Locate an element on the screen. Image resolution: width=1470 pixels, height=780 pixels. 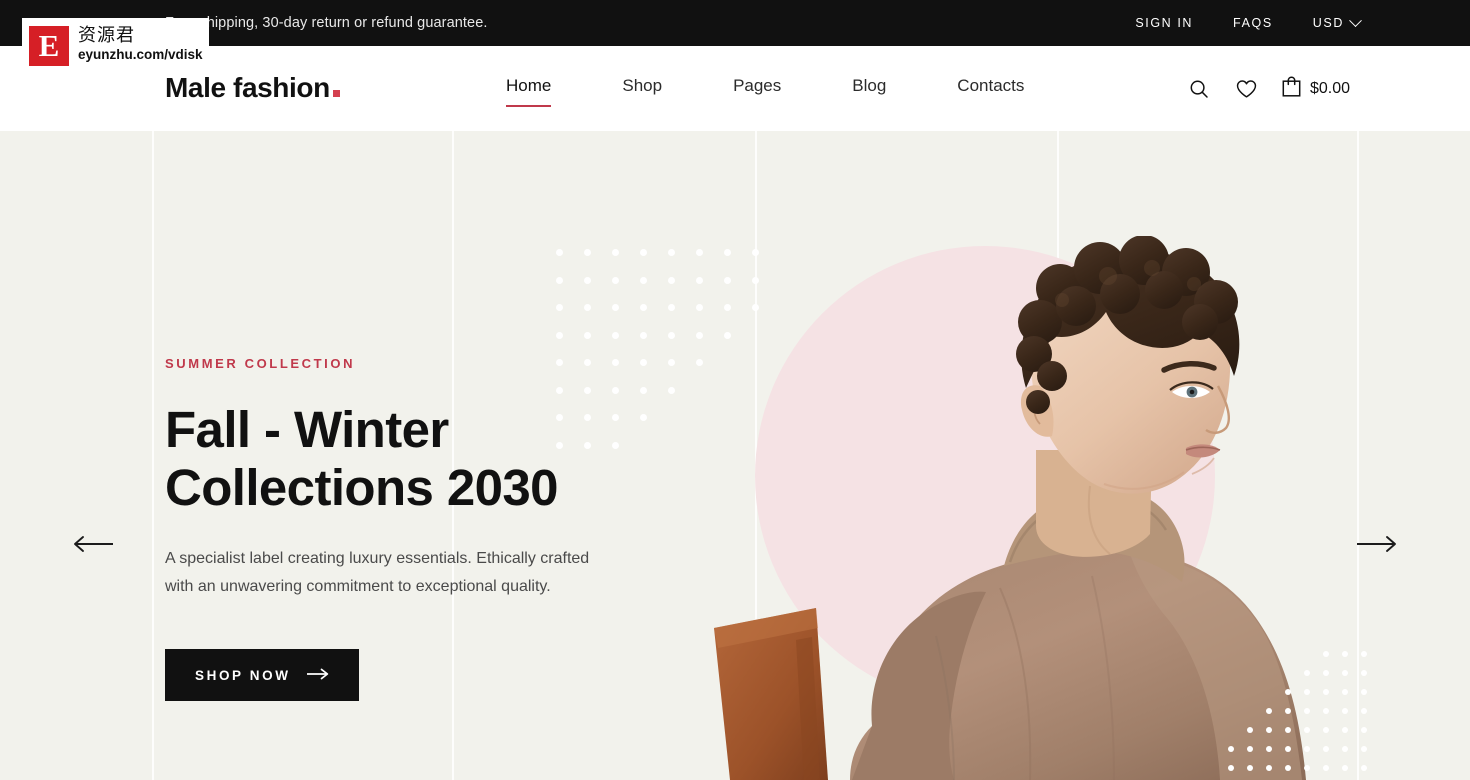
watermark-logo-icon: E is located at coordinates (49, 45).